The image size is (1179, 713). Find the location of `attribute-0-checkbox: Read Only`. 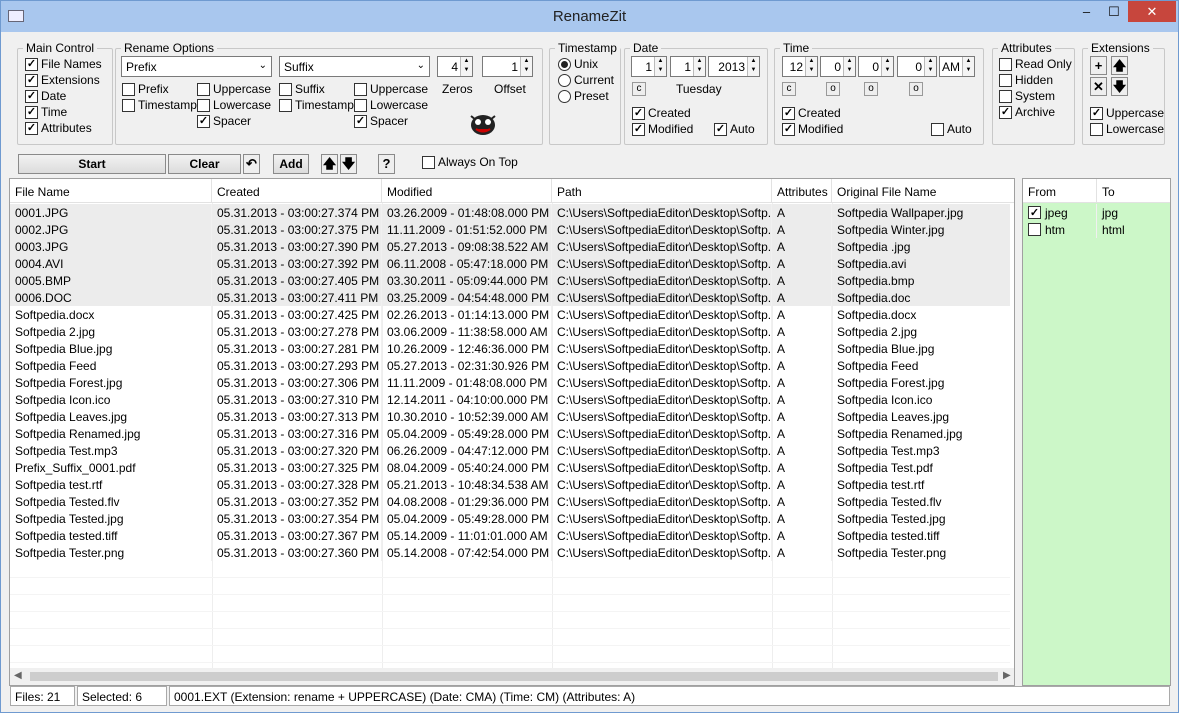

attribute-0-checkbox: Read Only is located at coordinates (1035, 64).